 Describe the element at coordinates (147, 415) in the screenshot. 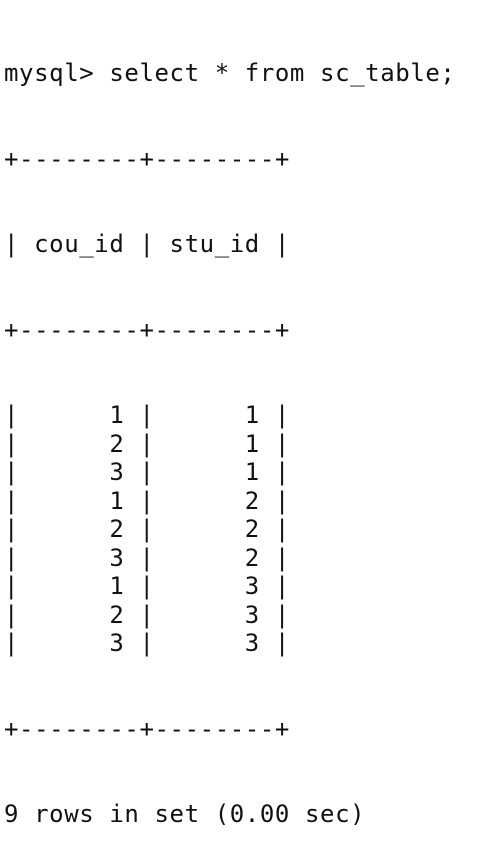

I see `table-row: | 1 | 1 |` at that location.